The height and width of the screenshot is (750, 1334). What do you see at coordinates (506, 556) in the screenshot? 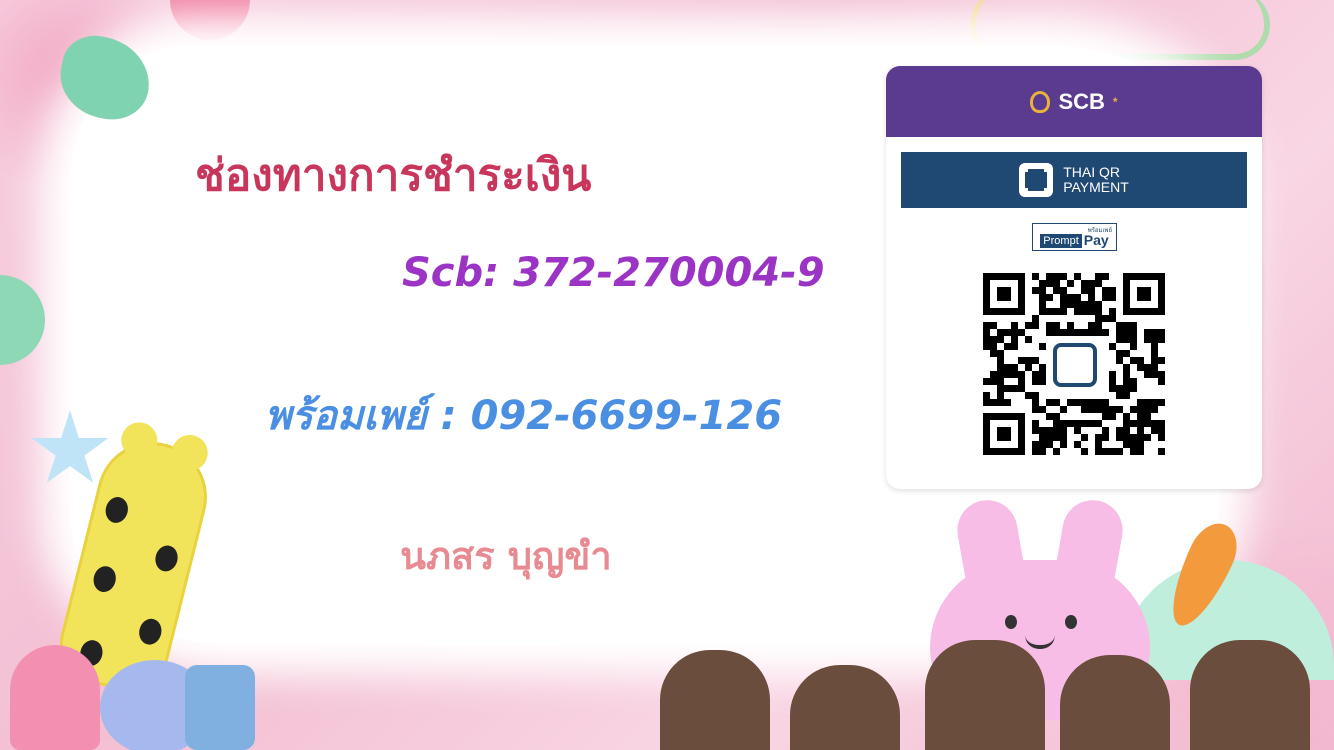
I see `account-holder-name: นภสร บุญขำ` at bounding box center [506, 556].